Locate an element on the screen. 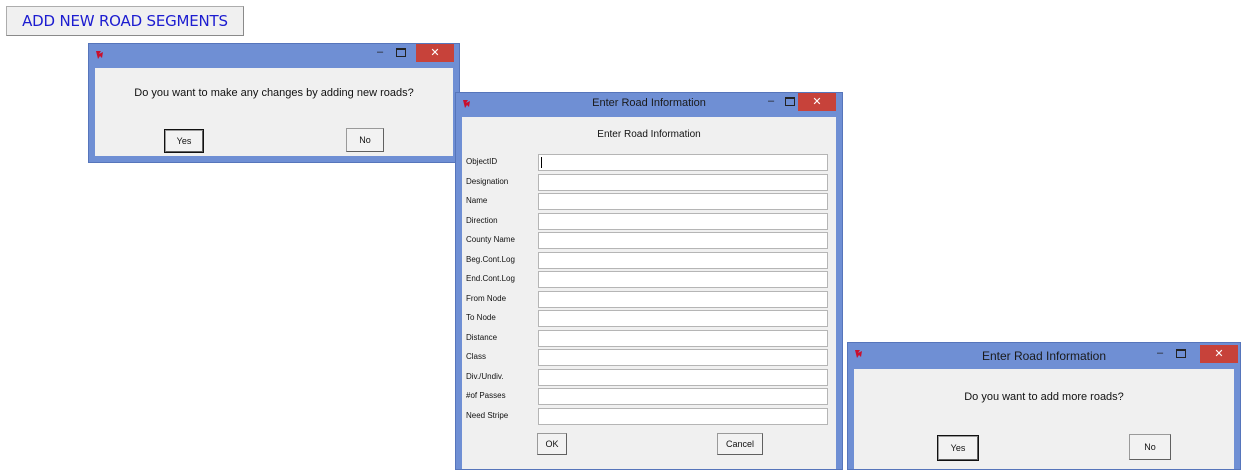 This screenshot has height=470, width=1241. field-label: To Node is located at coordinates (481, 317).